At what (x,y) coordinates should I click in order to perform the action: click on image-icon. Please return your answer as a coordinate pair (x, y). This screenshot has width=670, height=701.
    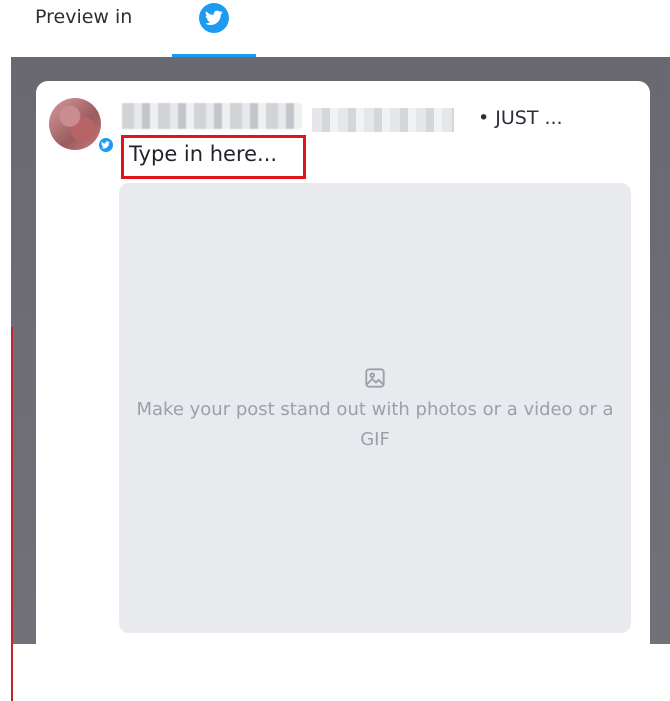
    Looking at the image, I should click on (375, 378).